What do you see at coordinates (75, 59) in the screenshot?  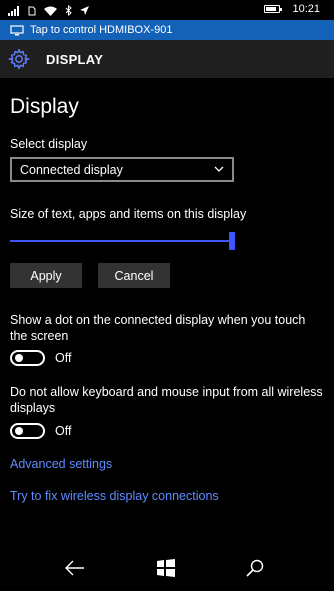 I see `header-title: DISPLAY` at bounding box center [75, 59].